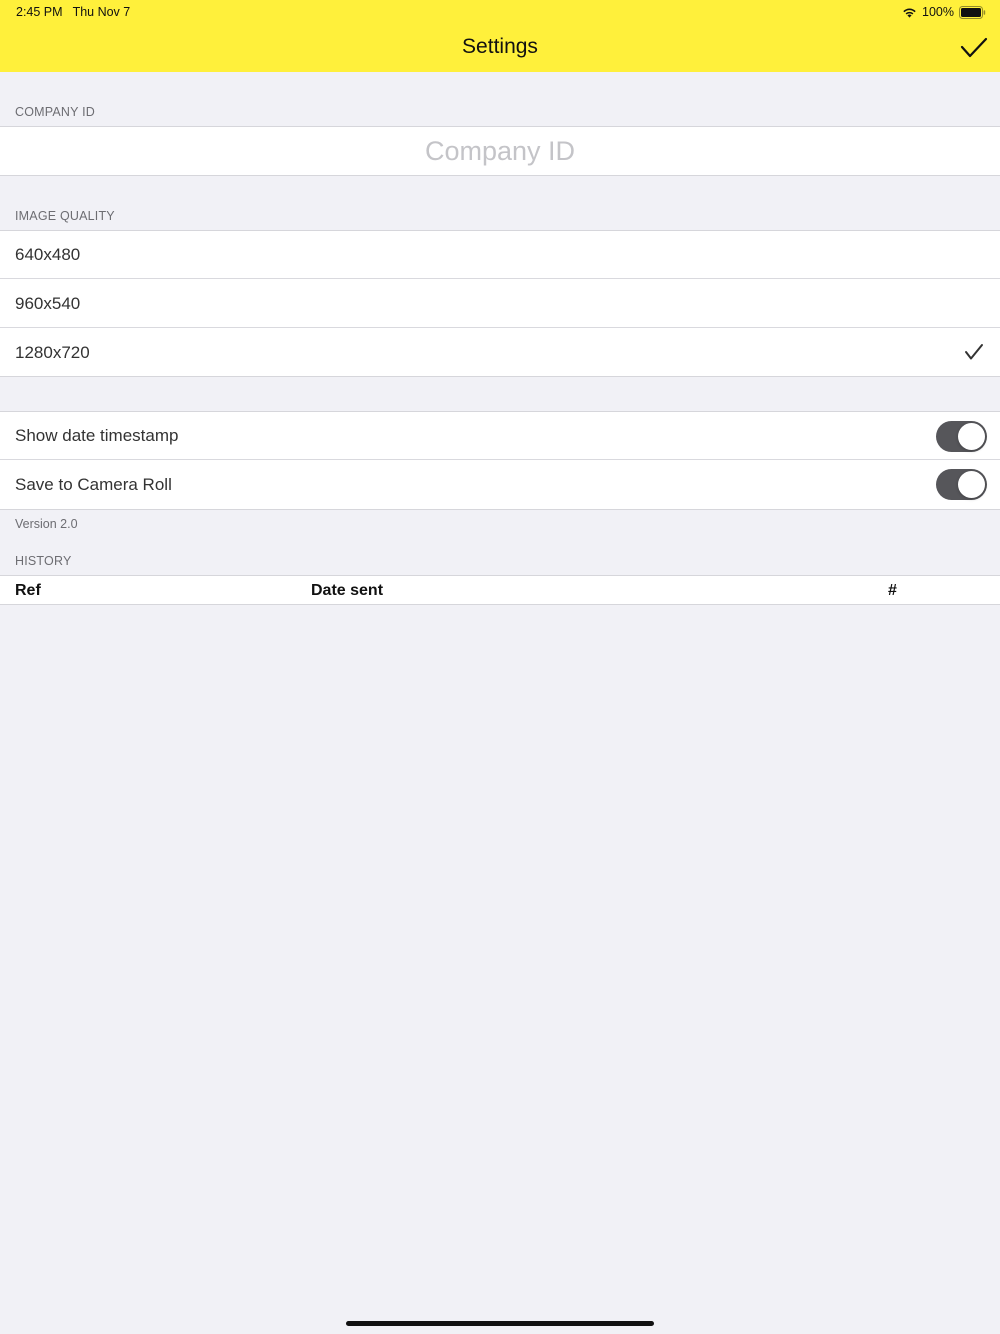 This screenshot has height=1334, width=1000. I want to click on quality-option-960x540: 960x540, so click(500, 303).